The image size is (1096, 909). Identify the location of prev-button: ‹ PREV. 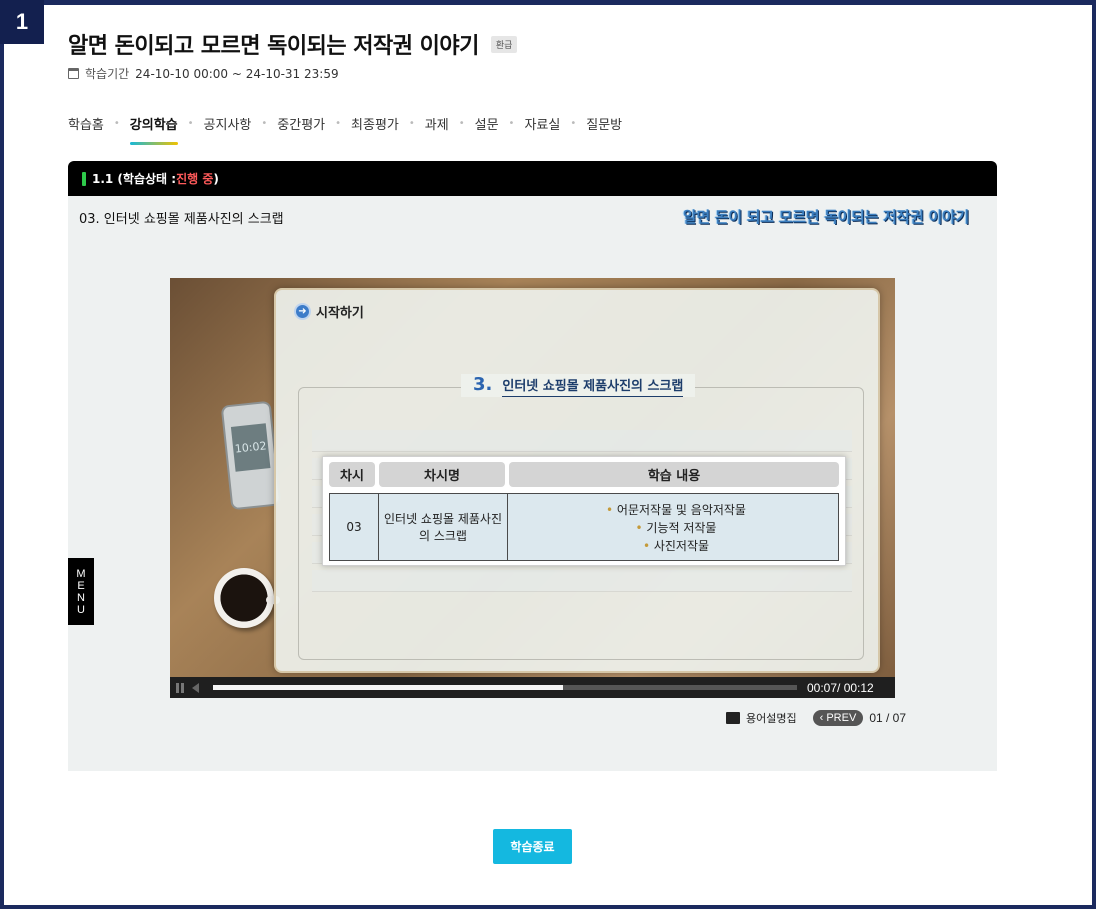
(838, 718).